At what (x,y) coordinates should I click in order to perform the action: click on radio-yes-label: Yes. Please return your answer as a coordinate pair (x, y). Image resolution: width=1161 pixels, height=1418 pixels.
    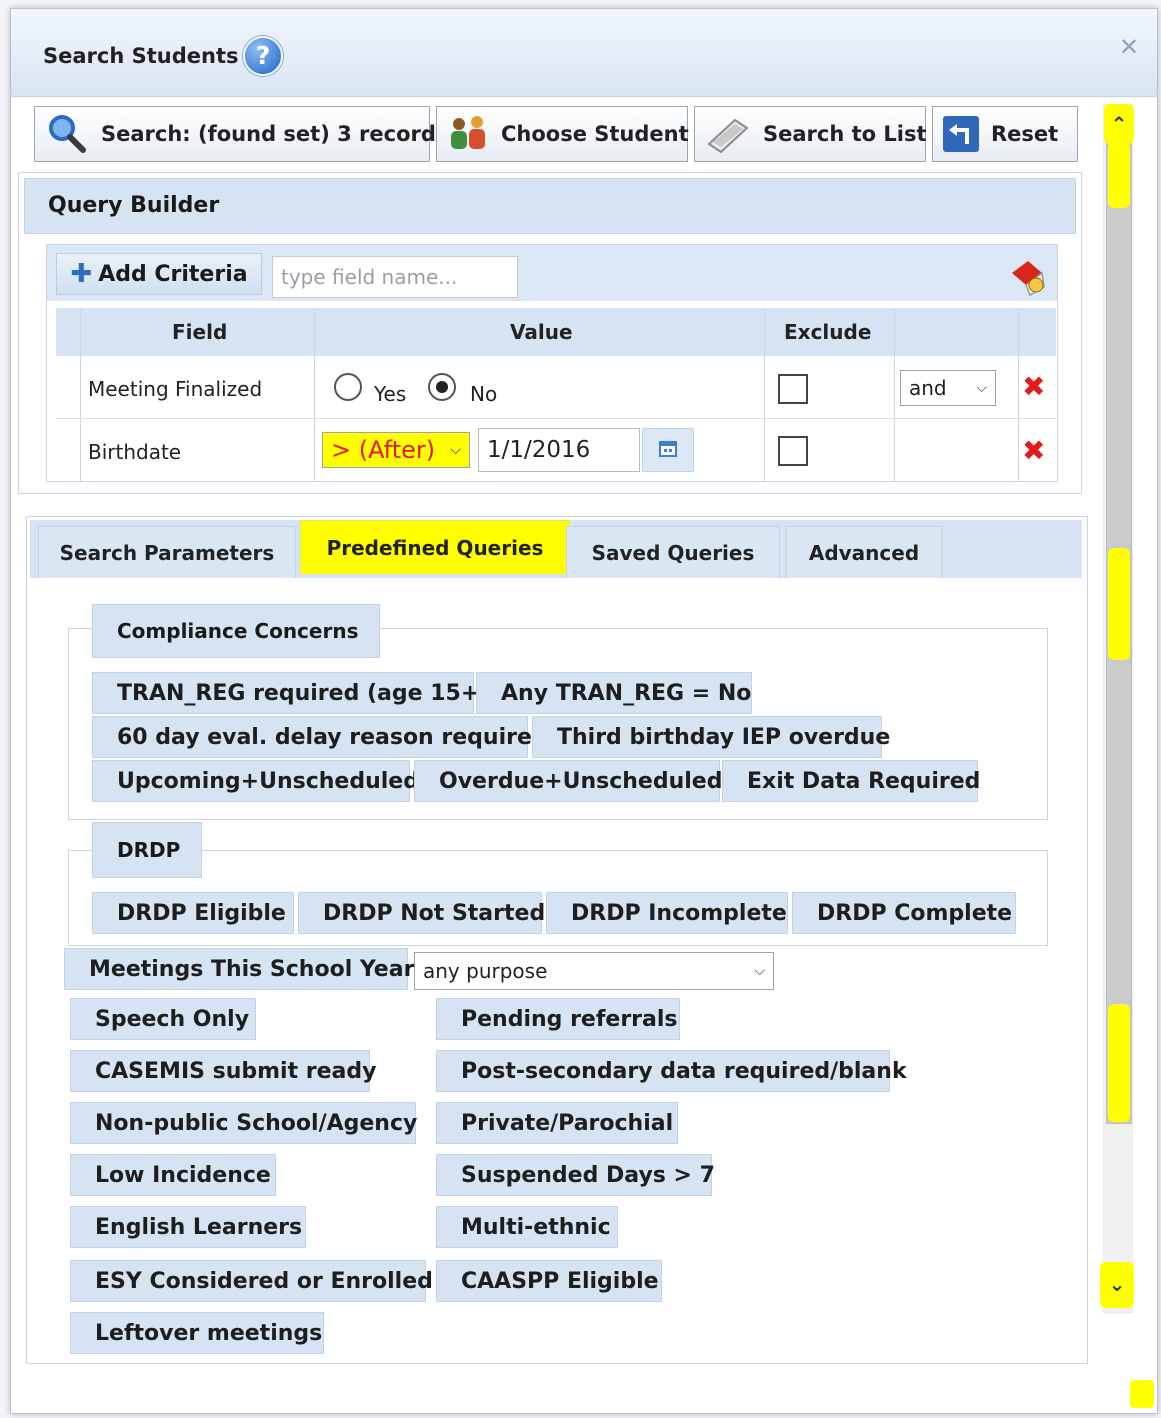
    Looking at the image, I should click on (390, 394).